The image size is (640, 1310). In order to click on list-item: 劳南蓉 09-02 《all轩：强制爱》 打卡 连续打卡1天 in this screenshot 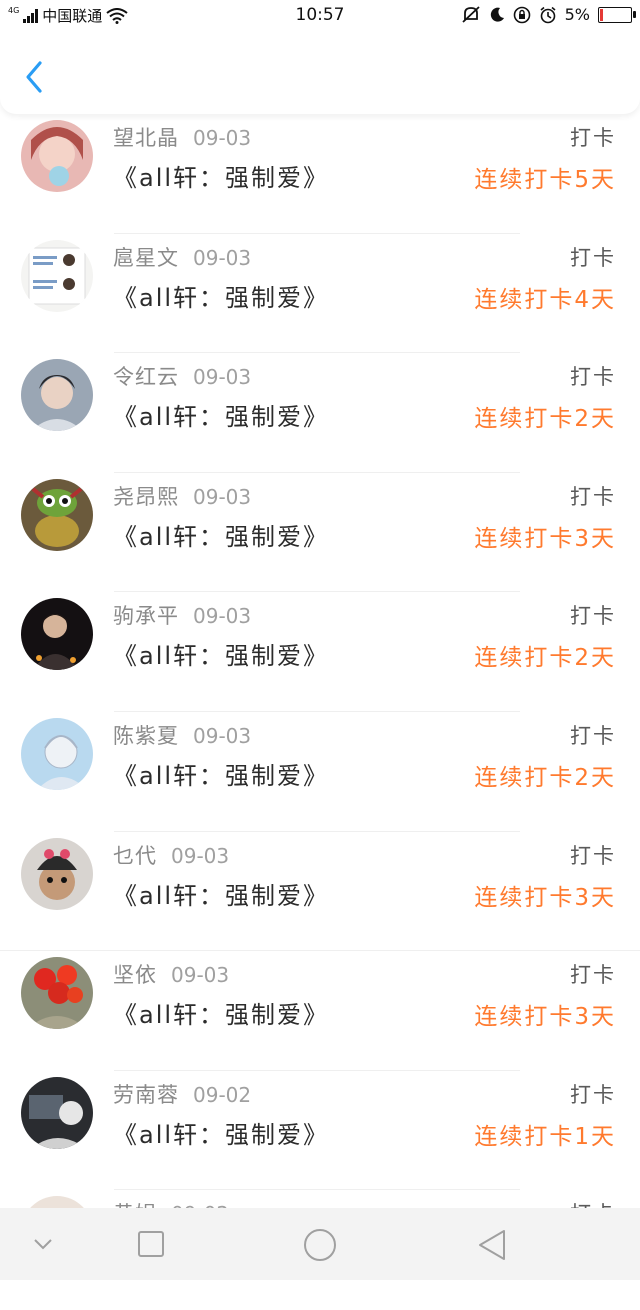, I will do `click(320, 1131)`.